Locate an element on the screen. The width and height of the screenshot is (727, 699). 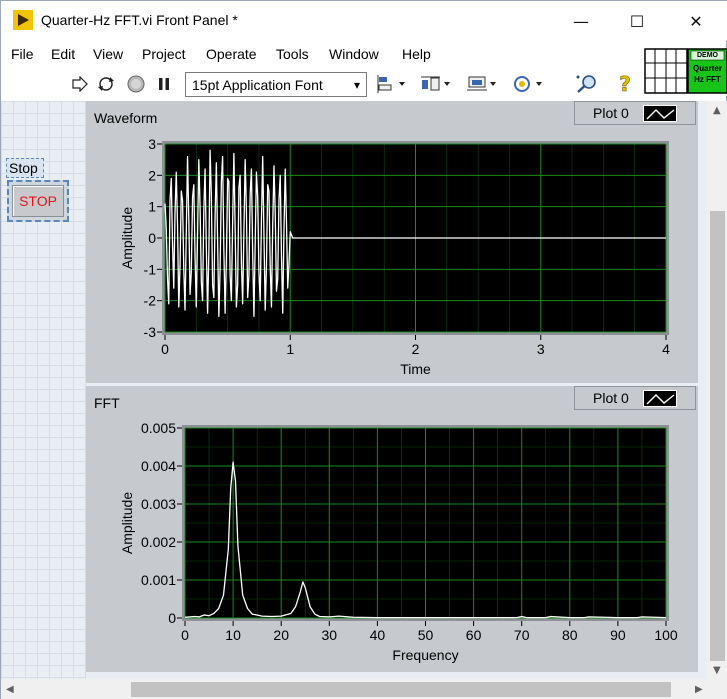
fft-x-axis-label: Frequency is located at coordinates (425, 655).